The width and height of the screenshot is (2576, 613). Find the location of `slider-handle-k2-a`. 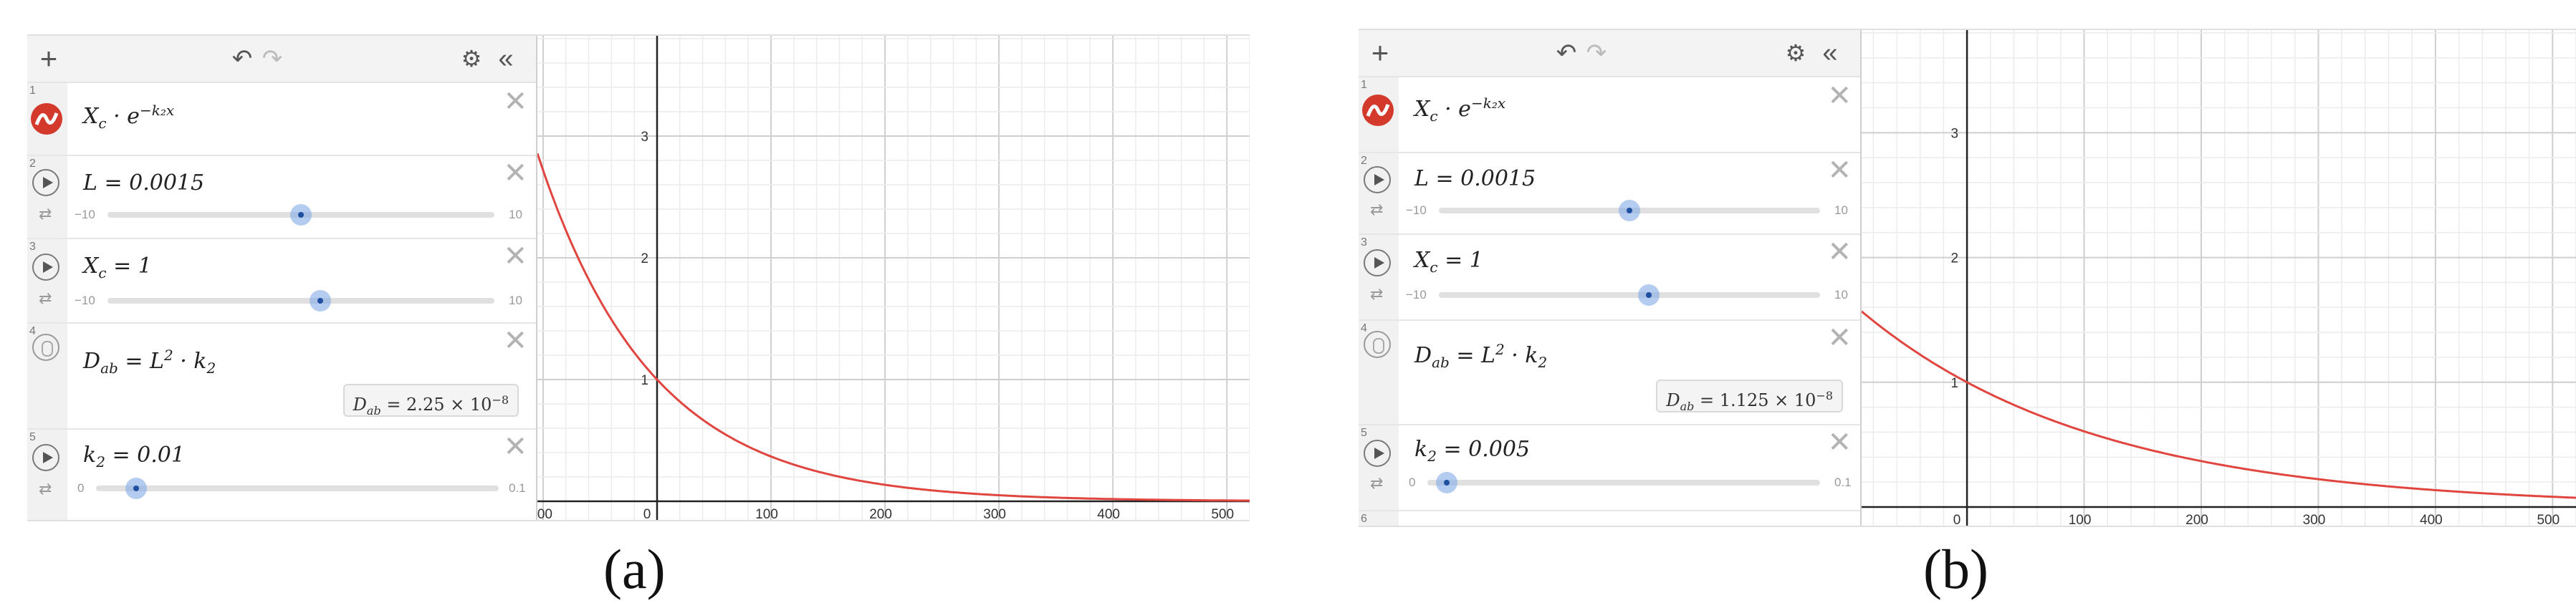

slider-handle-k2-a is located at coordinates (136, 488).